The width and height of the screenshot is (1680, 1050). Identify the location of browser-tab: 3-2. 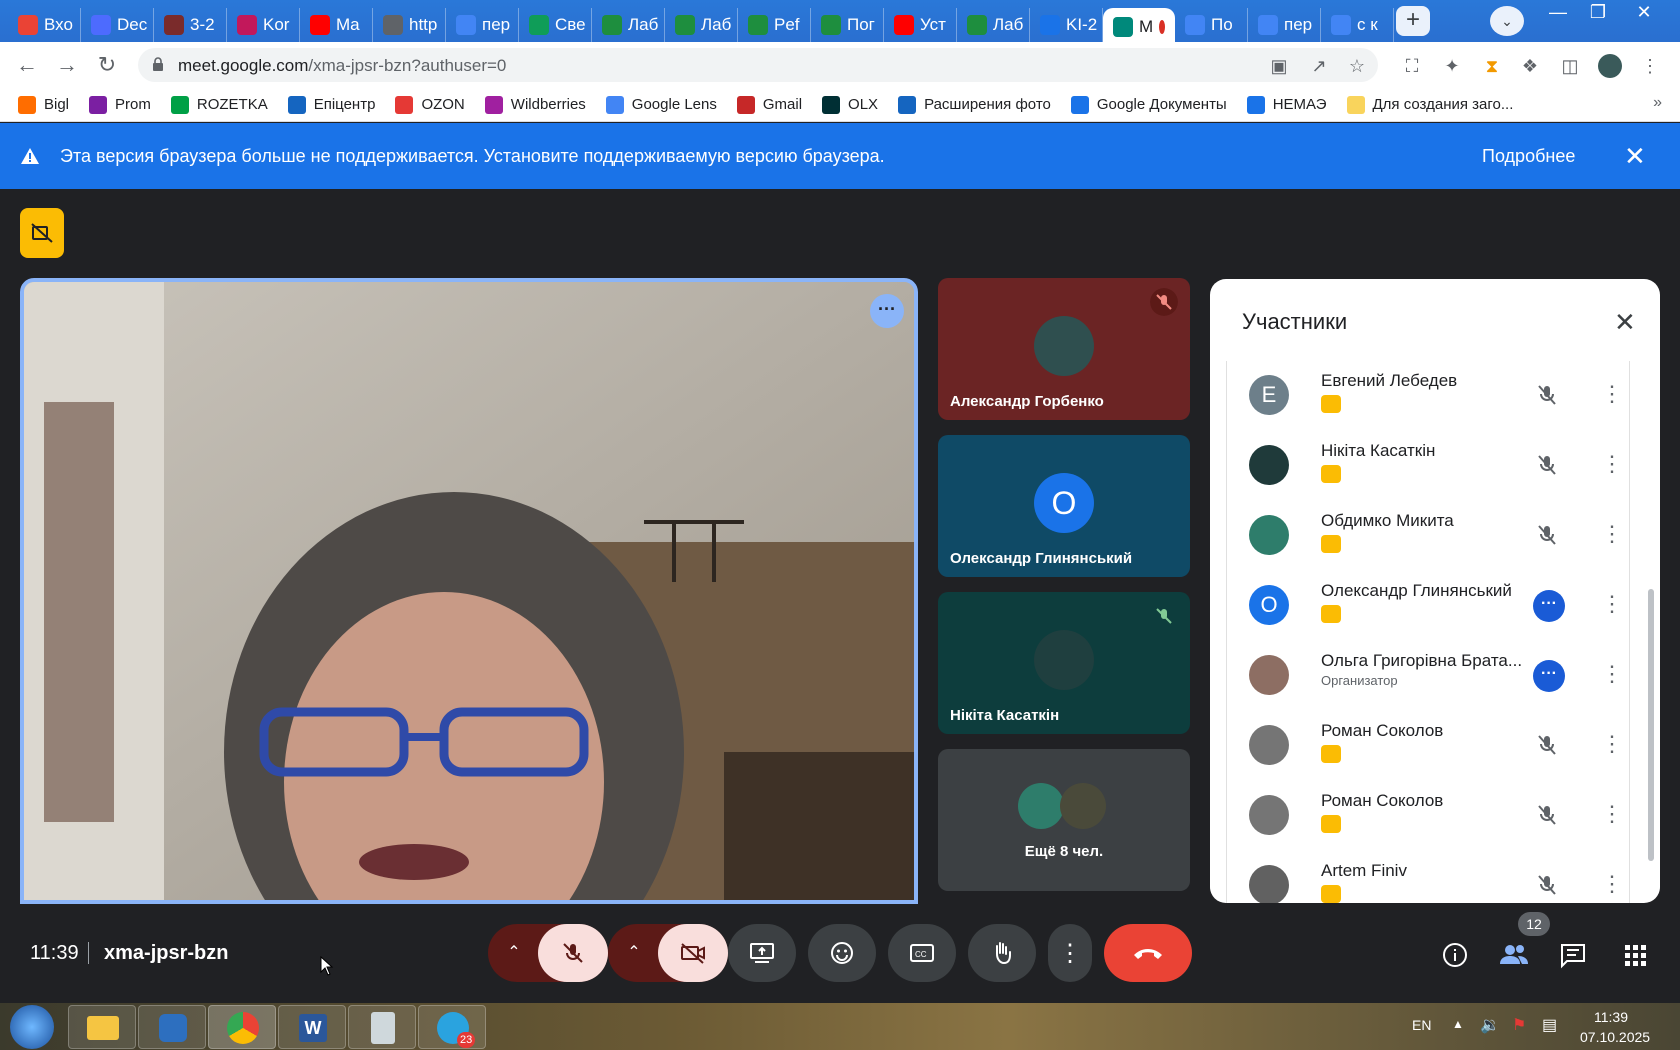
(190, 25).